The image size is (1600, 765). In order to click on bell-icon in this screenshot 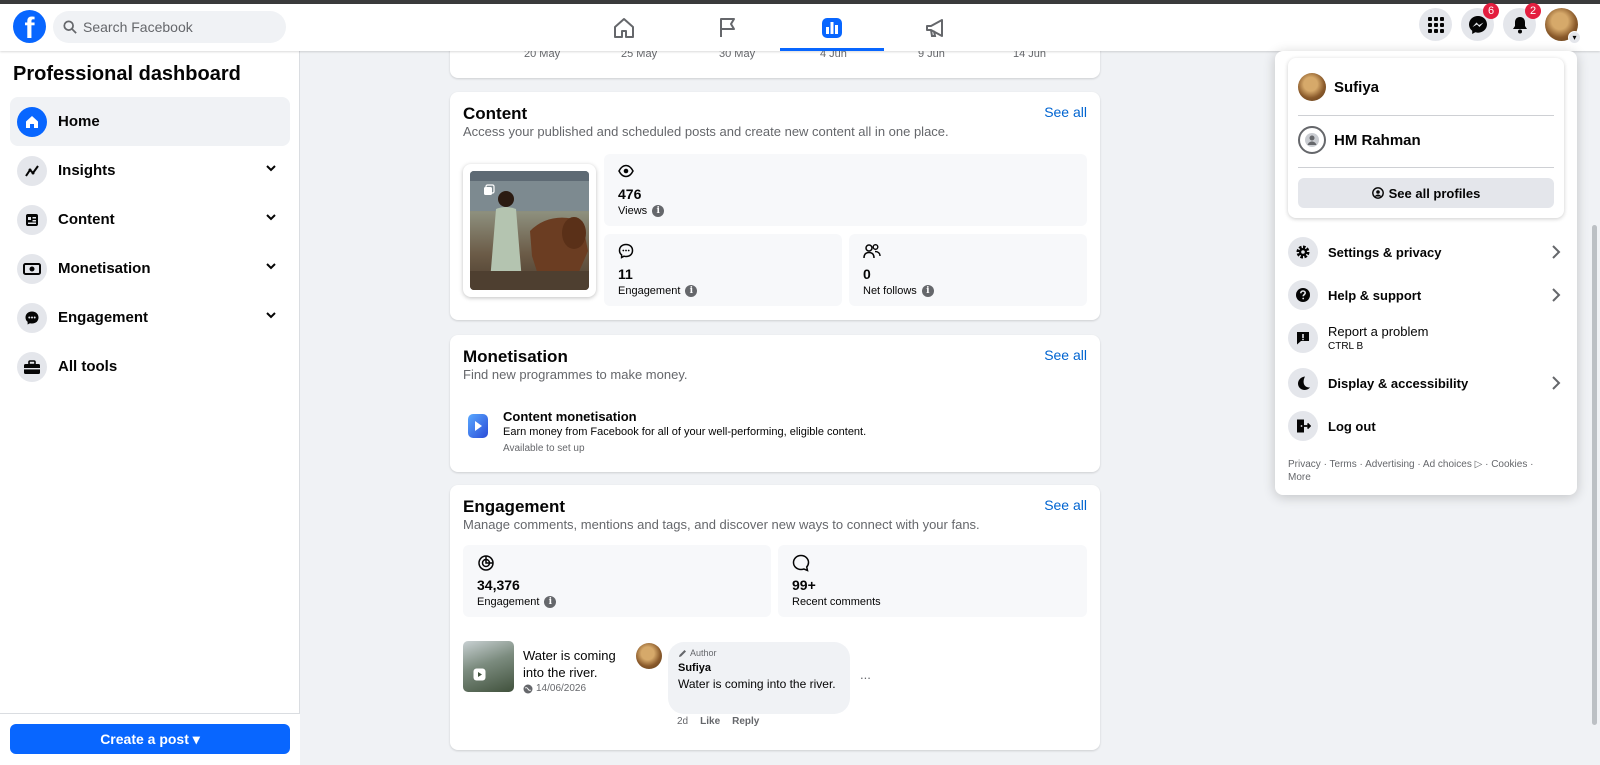, I will do `click(1519, 24)`.